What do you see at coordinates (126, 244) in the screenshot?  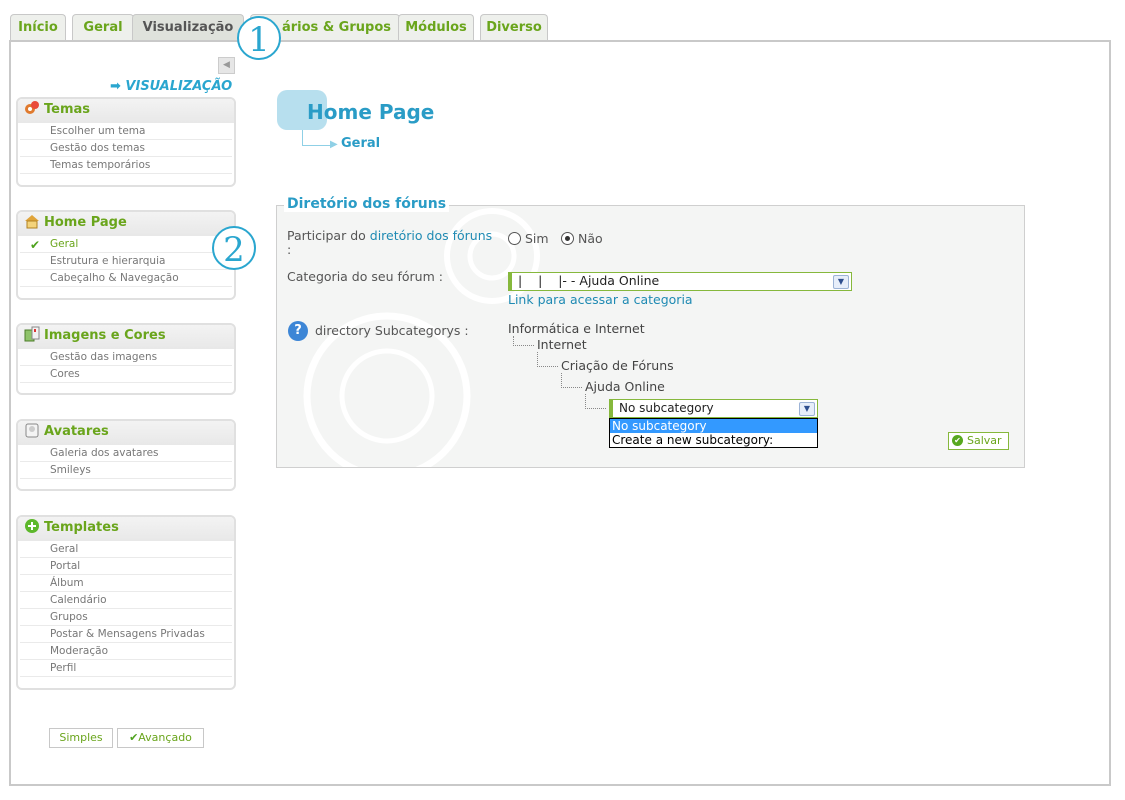 I see `sidebar-item-geral: ✔ Geral` at bounding box center [126, 244].